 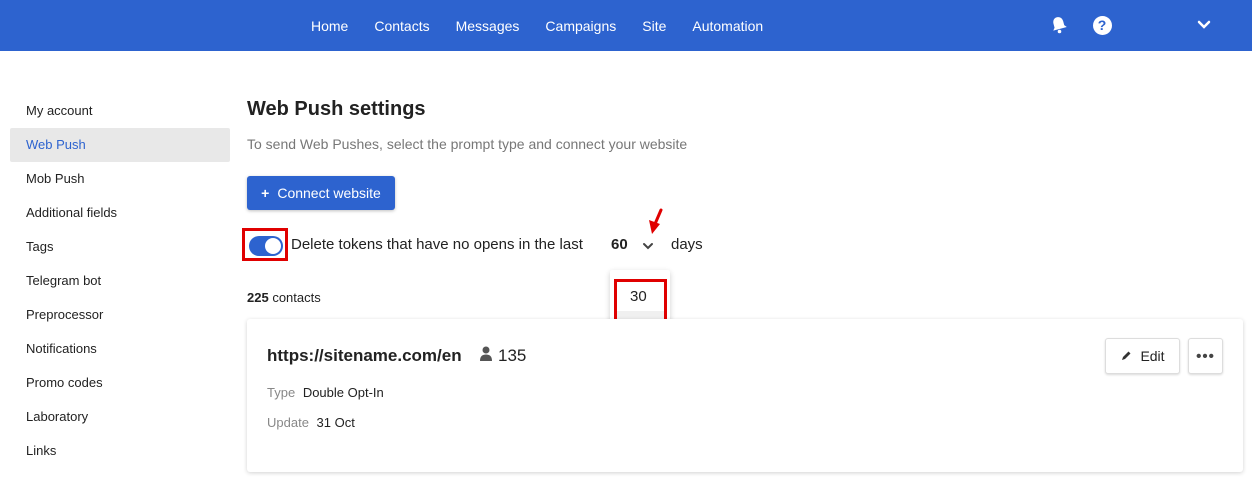 What do you see at coordinates (1059, 25) in the screenshot?
I see `bell-icon` at bounding box center [1059, 25].